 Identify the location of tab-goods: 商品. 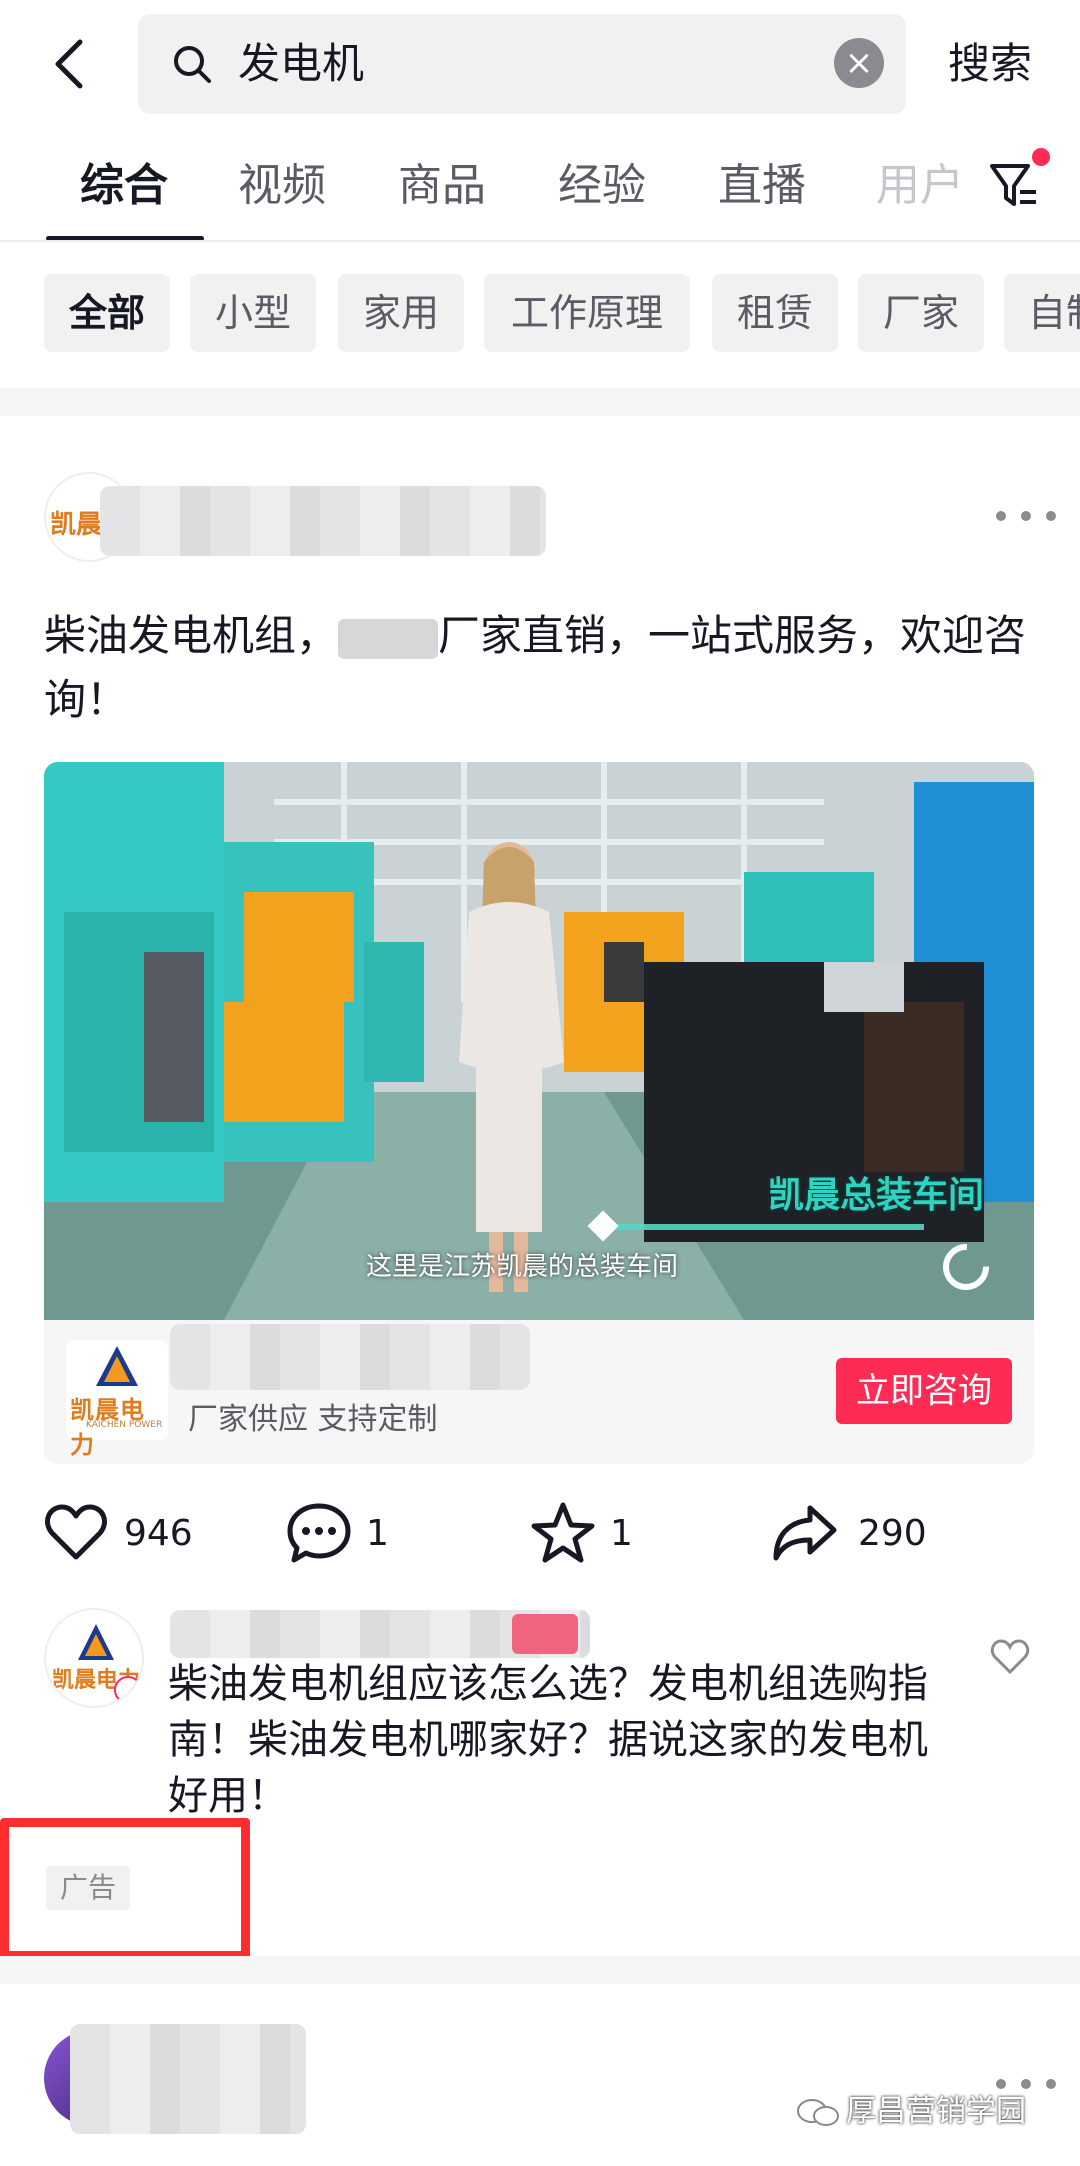
(442, 186).